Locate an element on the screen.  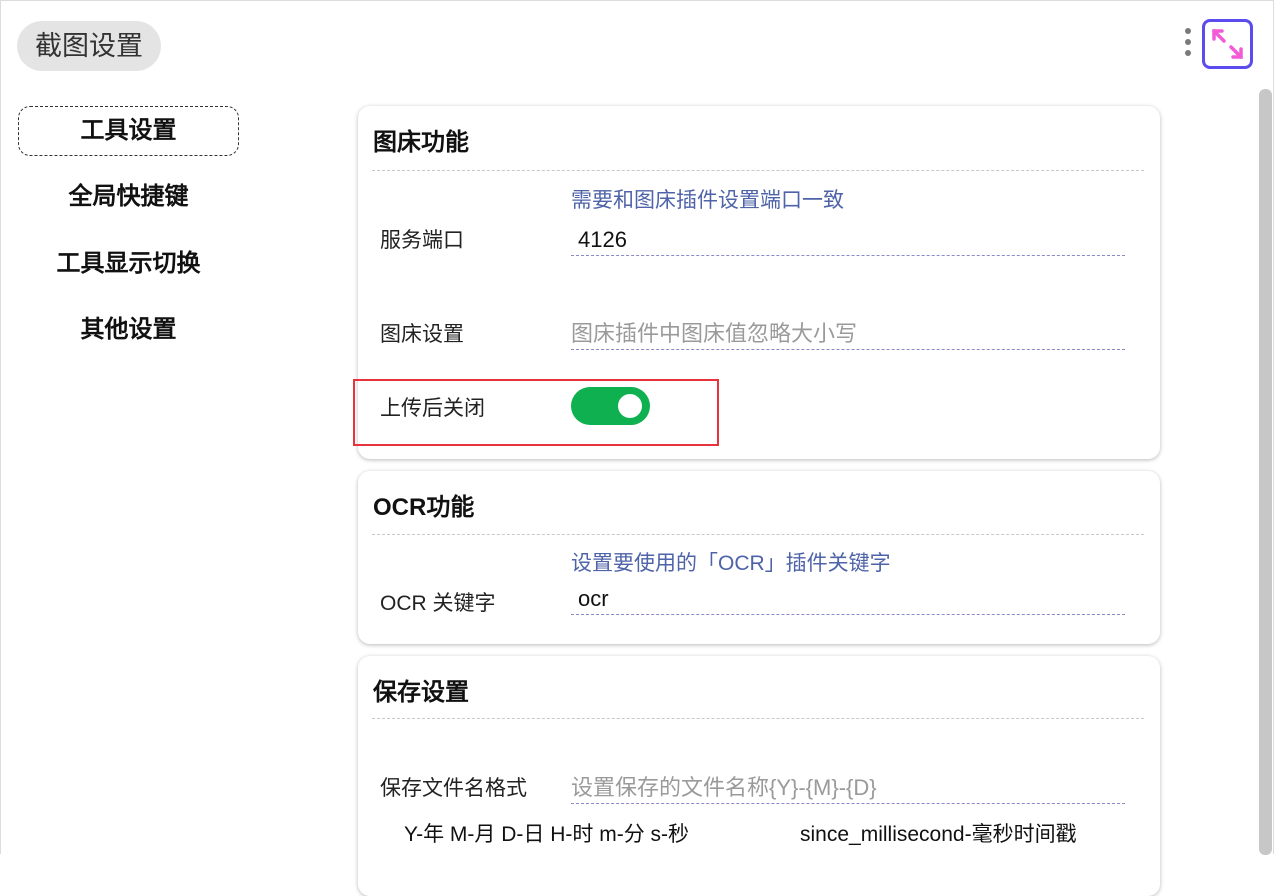
ocr-keyword-field is located at coordinates (848, 600).